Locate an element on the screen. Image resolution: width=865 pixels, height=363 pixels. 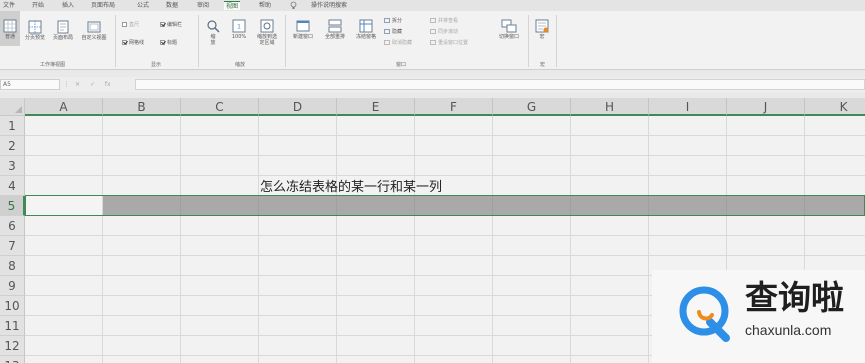
cell-d13 is located at coordinates (298, 359).